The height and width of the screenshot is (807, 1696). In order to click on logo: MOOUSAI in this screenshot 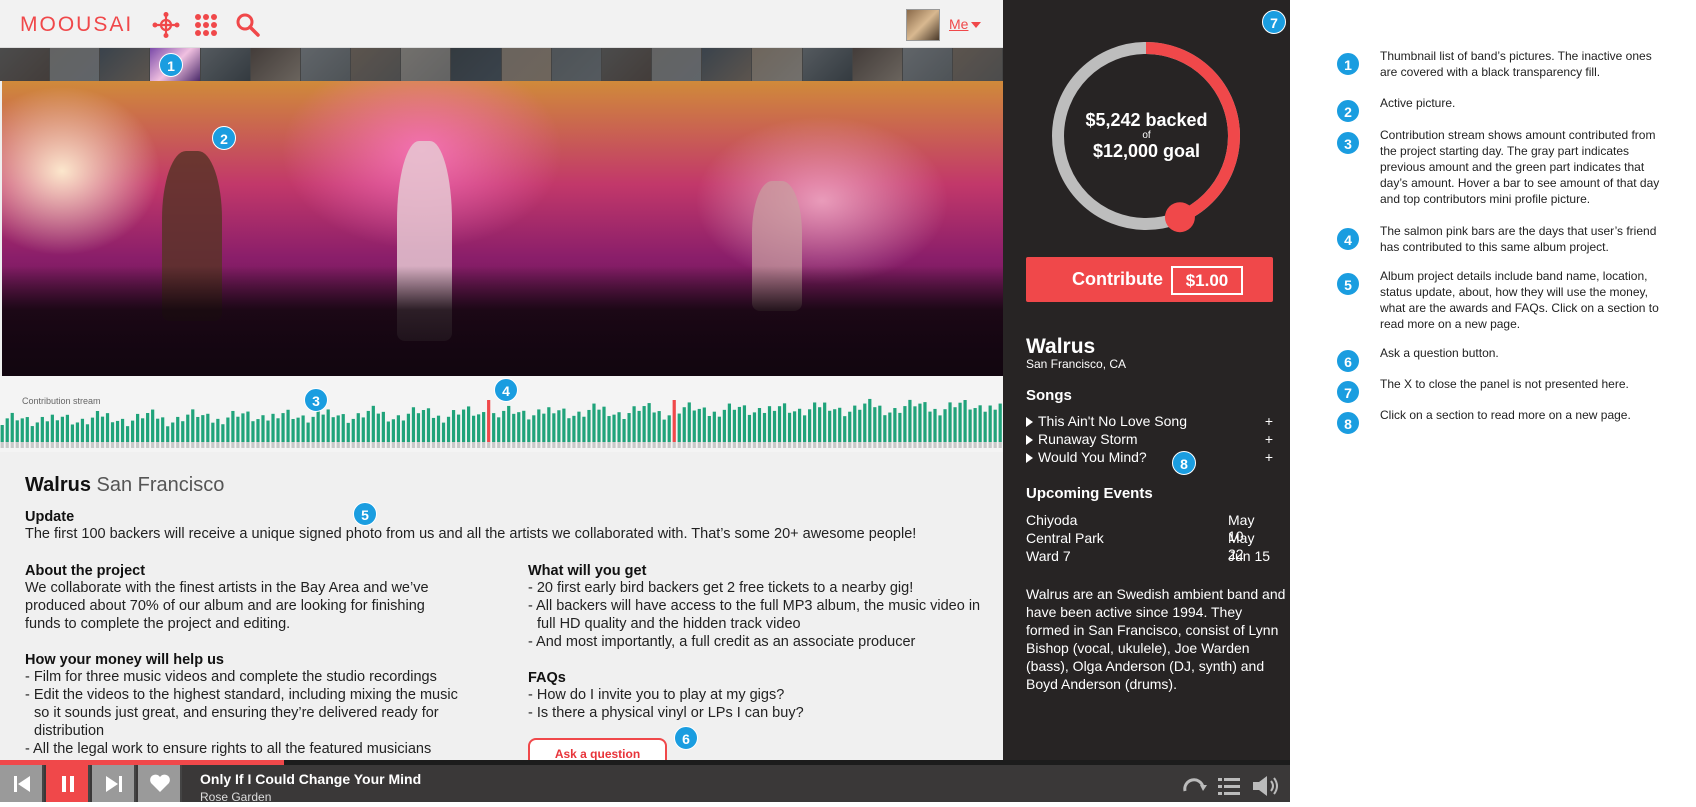, I will do `click(76, 25)`.